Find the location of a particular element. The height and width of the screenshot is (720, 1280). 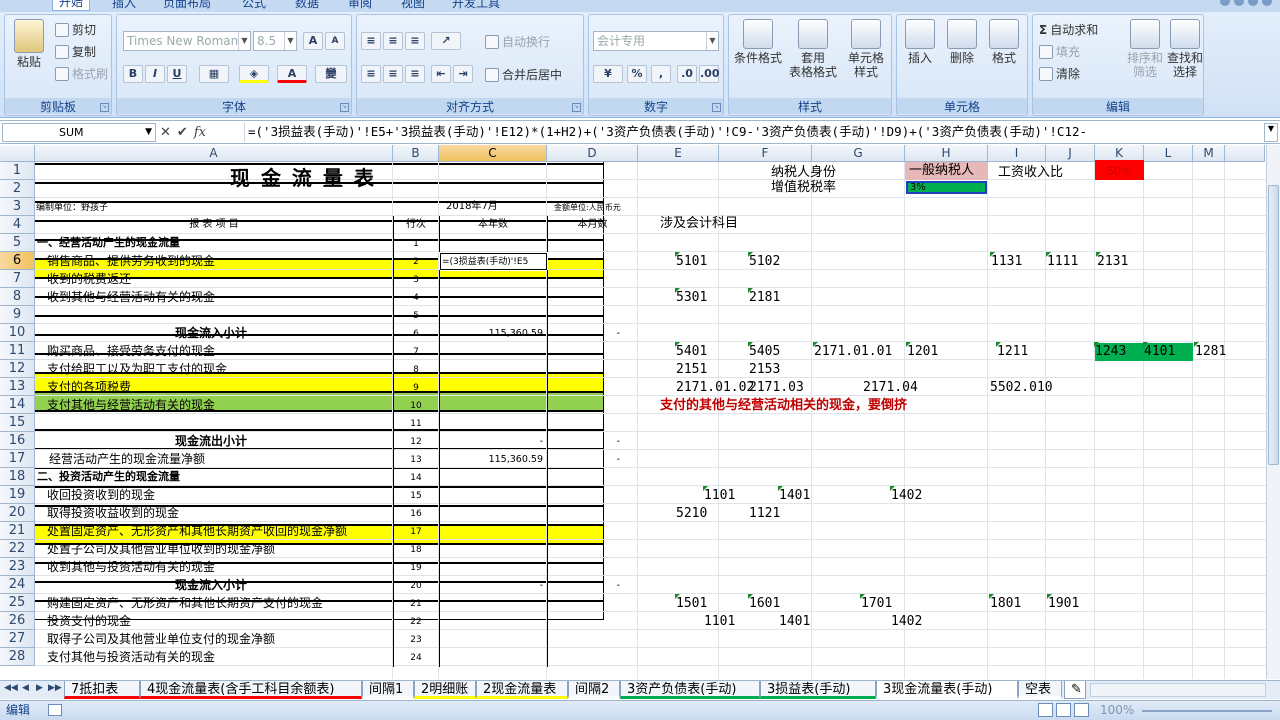

enter-icon: ✔ is located at coordinates (182, 132).